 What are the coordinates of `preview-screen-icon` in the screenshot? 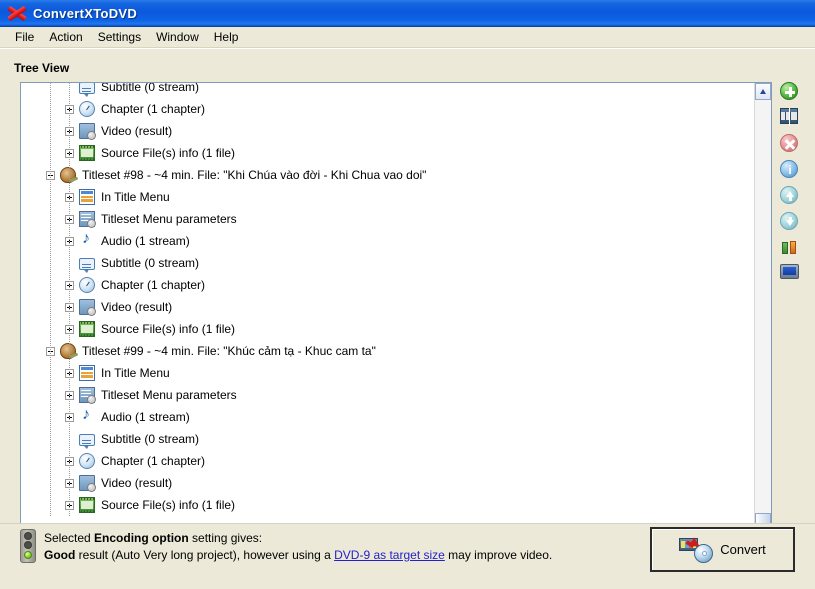 It's located at (789, 271).